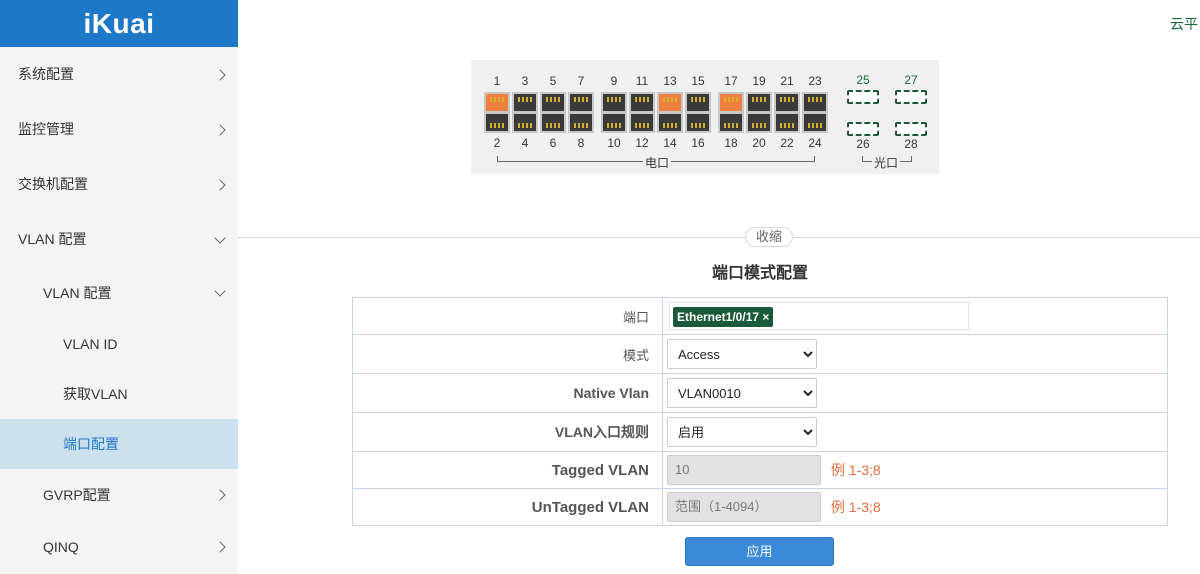 This screenshot has width=1200, height=574. I want to click on port-number: 4, so click(525, 143).